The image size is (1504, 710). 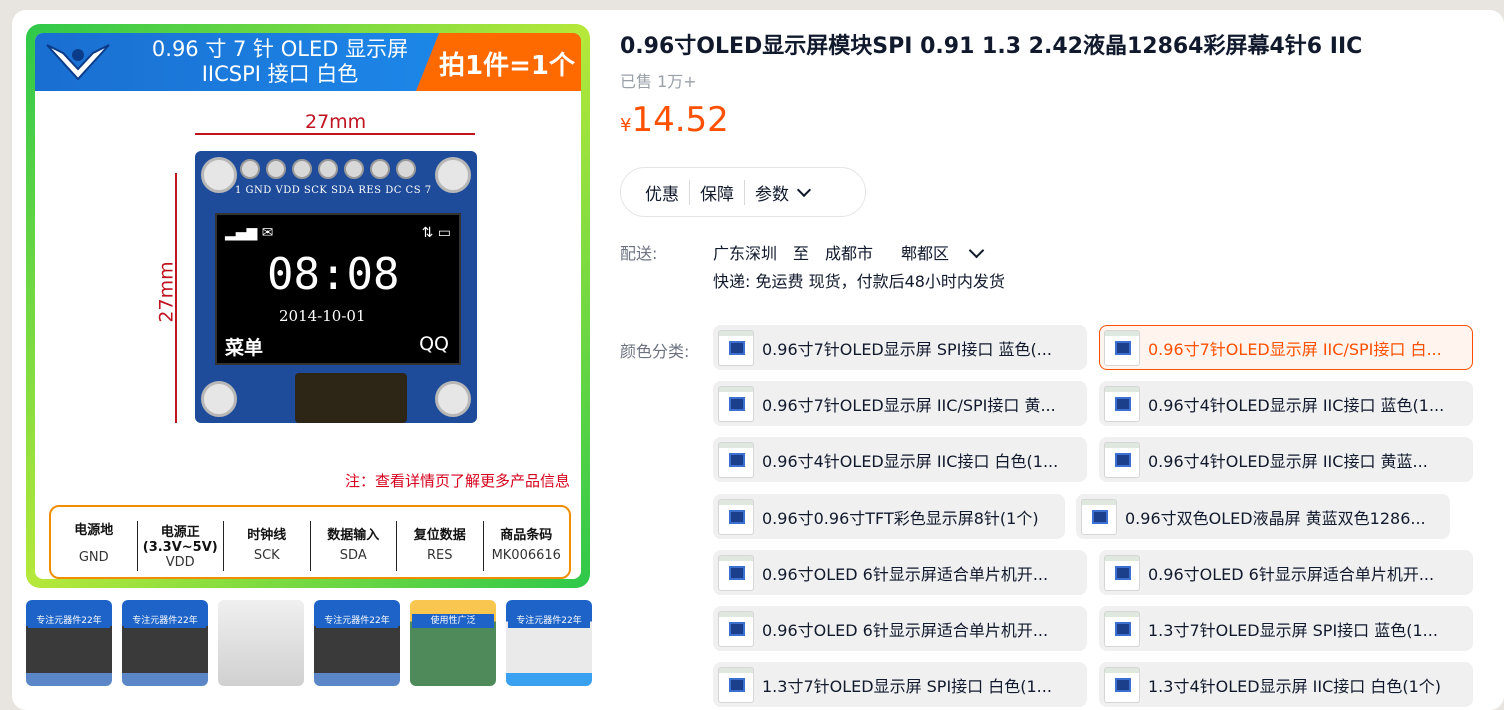 I want to click on pin-table-column: 电源正 (3.3V~5V) VDD, so click(x=180, y=546).